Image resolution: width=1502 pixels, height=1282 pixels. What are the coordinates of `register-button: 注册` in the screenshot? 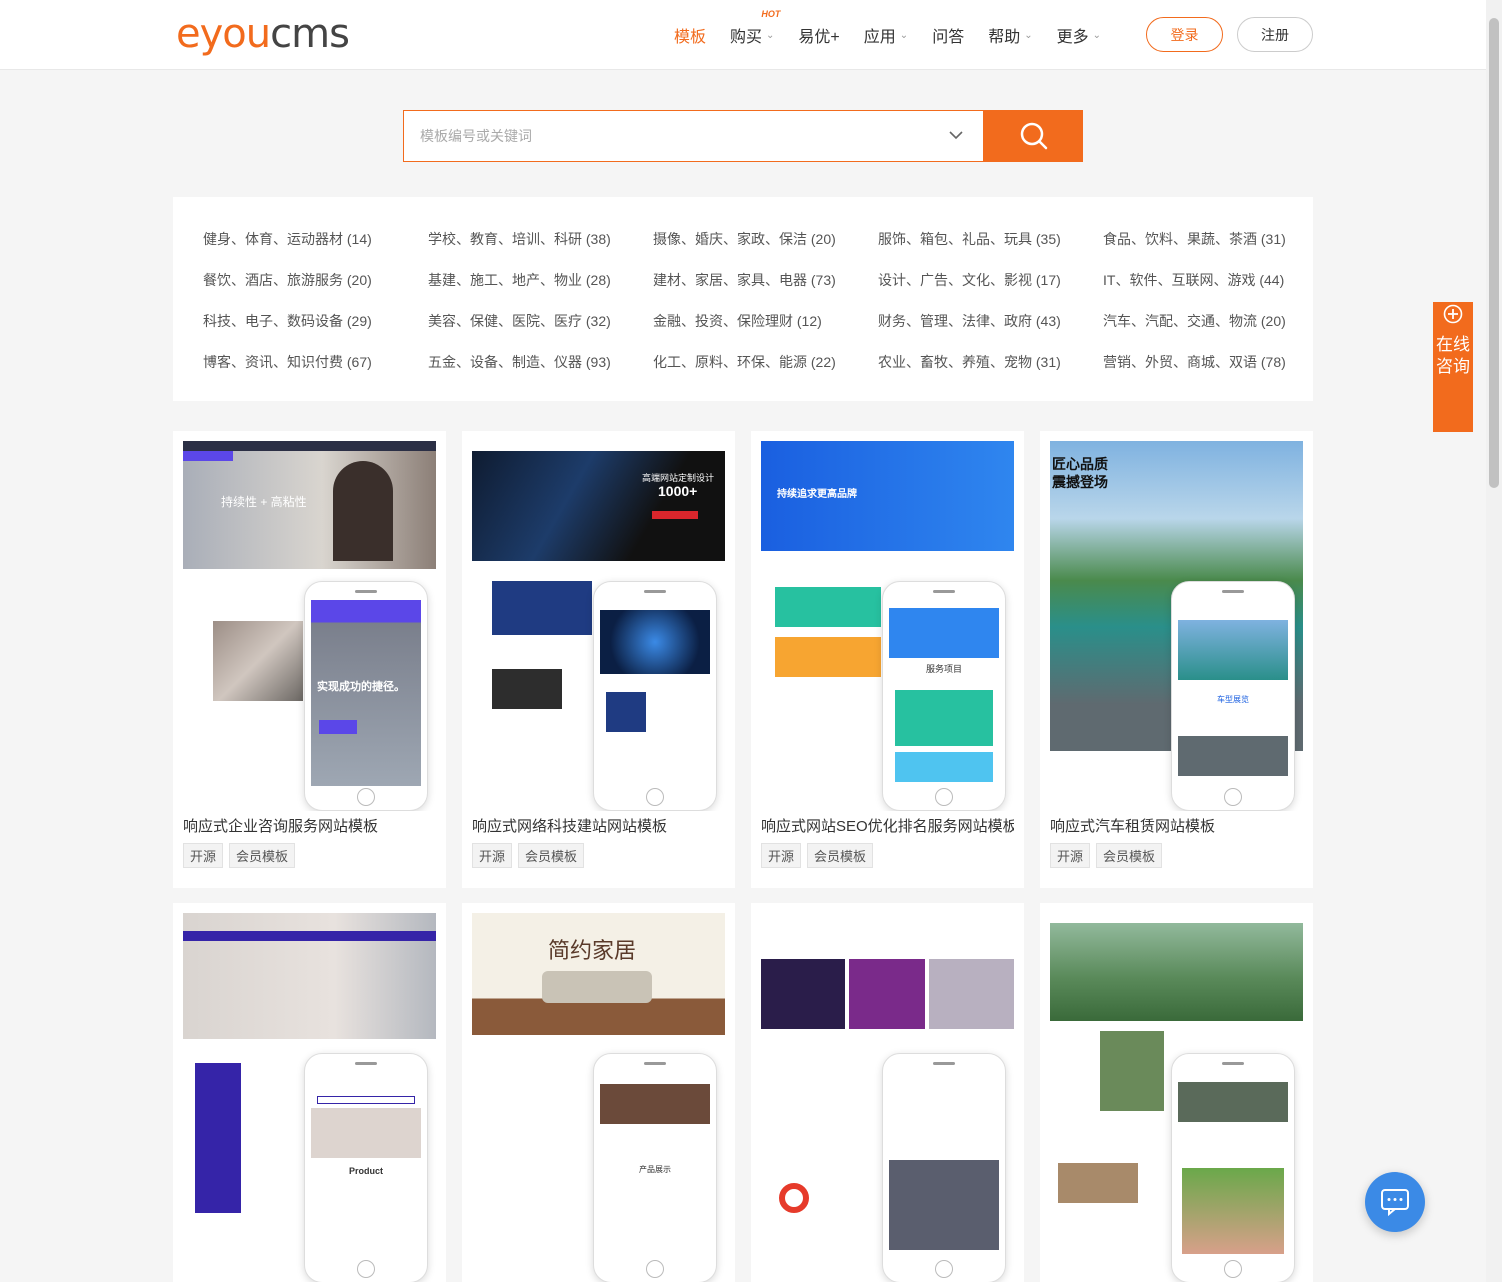 It's located at (1275, 34).